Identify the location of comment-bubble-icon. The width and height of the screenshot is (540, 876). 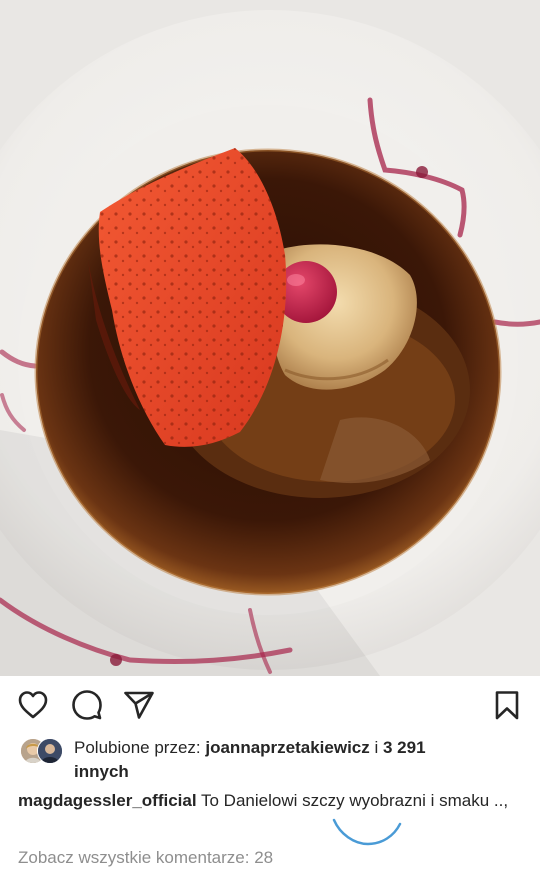
(87, 705).